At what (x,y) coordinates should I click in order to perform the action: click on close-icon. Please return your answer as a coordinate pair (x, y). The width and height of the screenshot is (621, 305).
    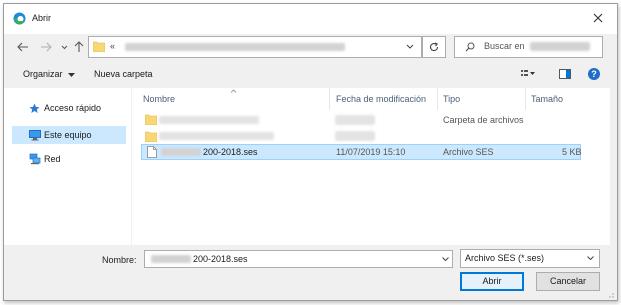
    Looking at the image, I should click on (598, 18).